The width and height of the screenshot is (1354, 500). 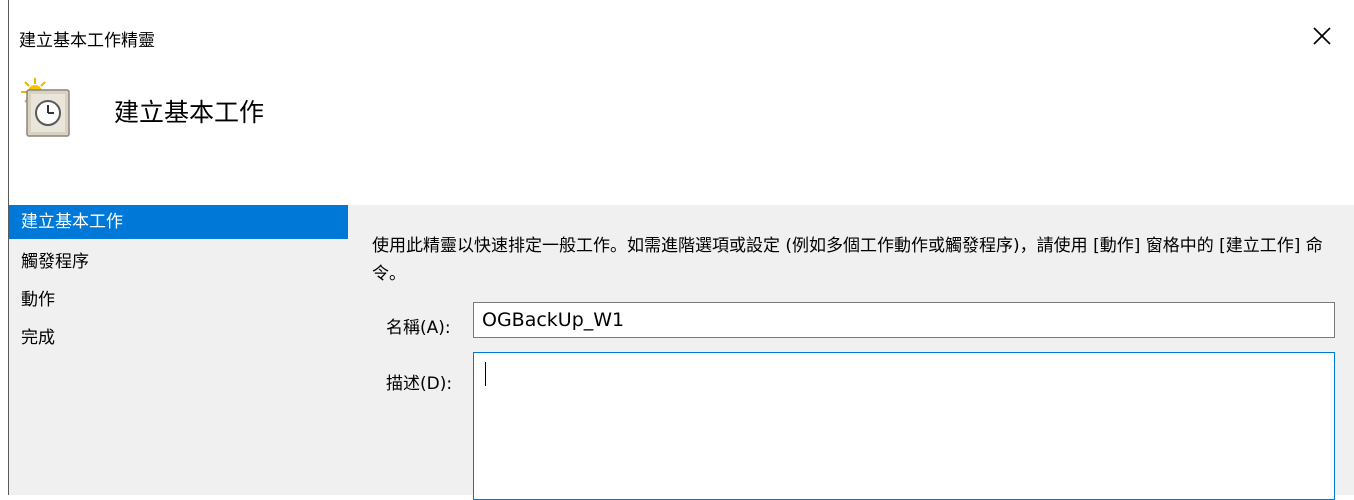 I want to click on name-label: 名稱(A):, so click(x=418, y=328).